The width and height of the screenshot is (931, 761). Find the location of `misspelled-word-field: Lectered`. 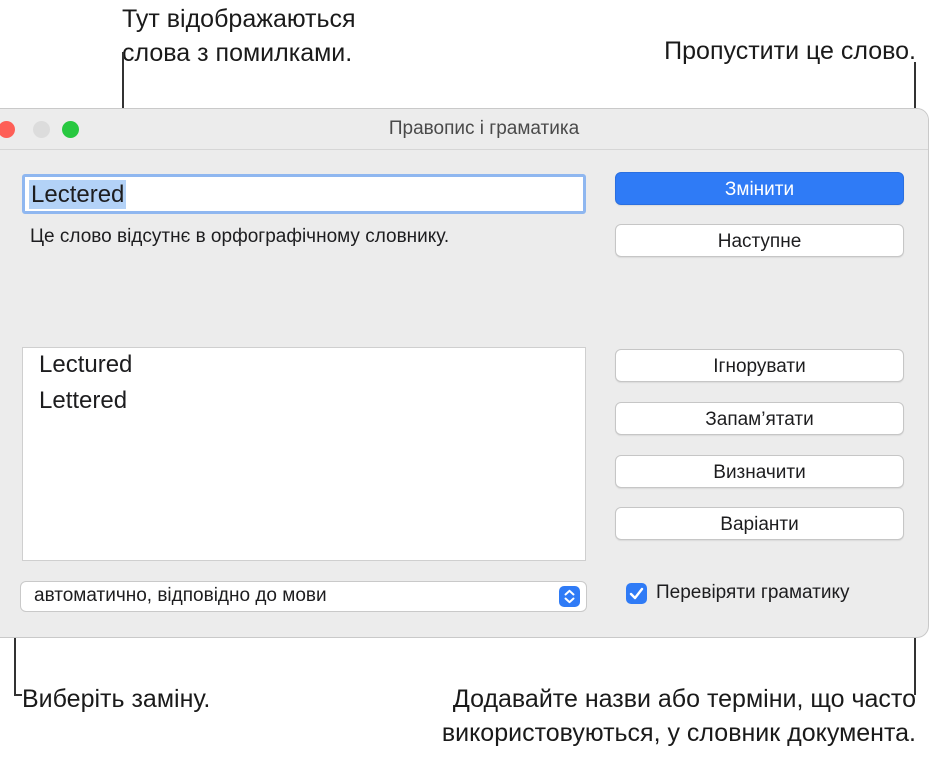

misspelled-word-field: Lectered is located at coordinates (304, 194).